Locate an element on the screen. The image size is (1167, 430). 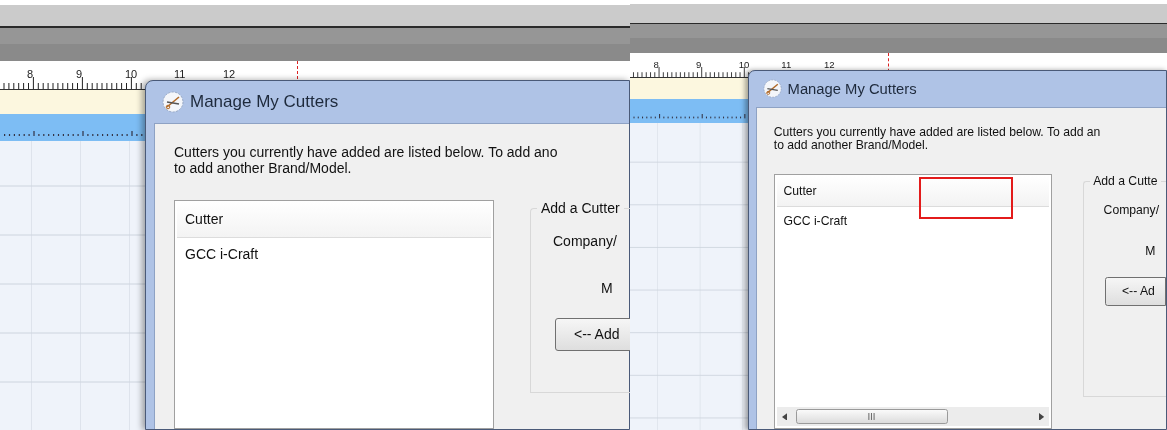
grip-icon is located at coordinates (872, 416).